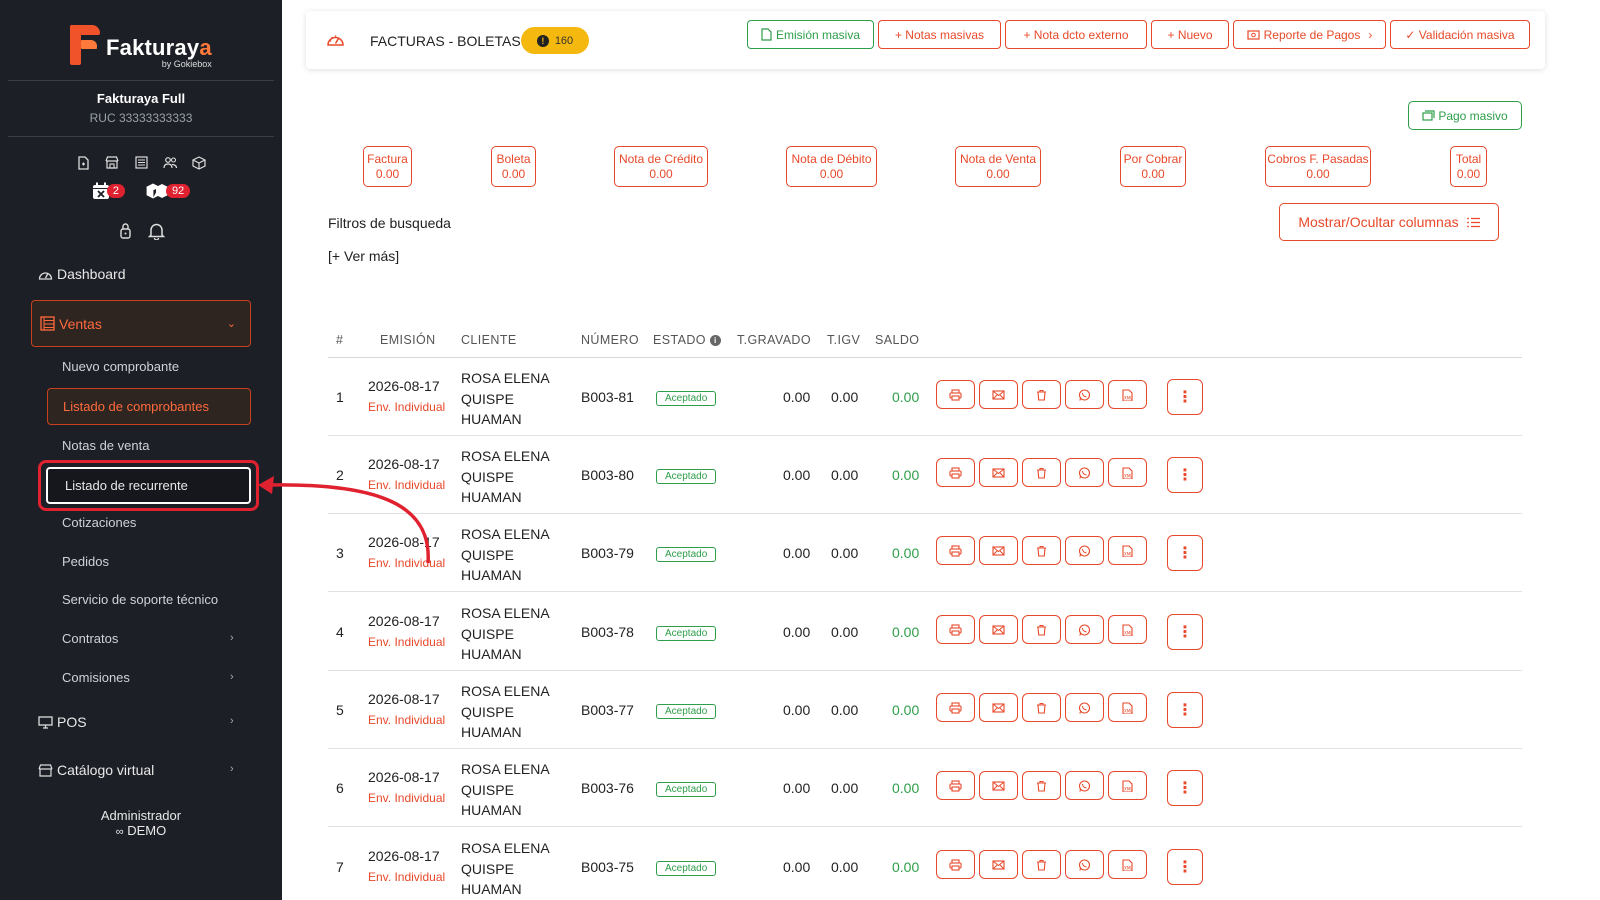 This screenshot has height=900, width=1600. What do you see at coordinates (939, 34) in the screenshot?
I see `notas-masivas-button: + Notas masivas` at bounding box center [939, 34].